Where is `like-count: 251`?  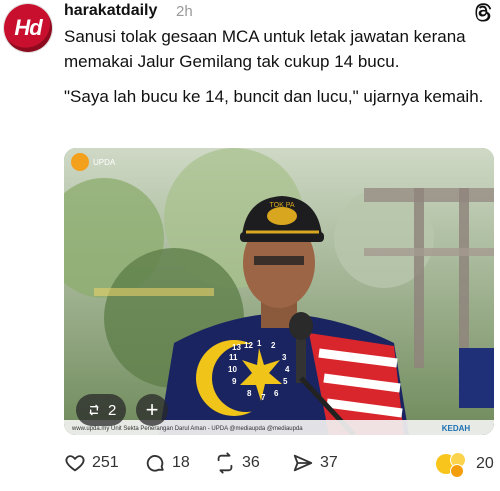
like-count: 251 is located at coordinates (105, 462).